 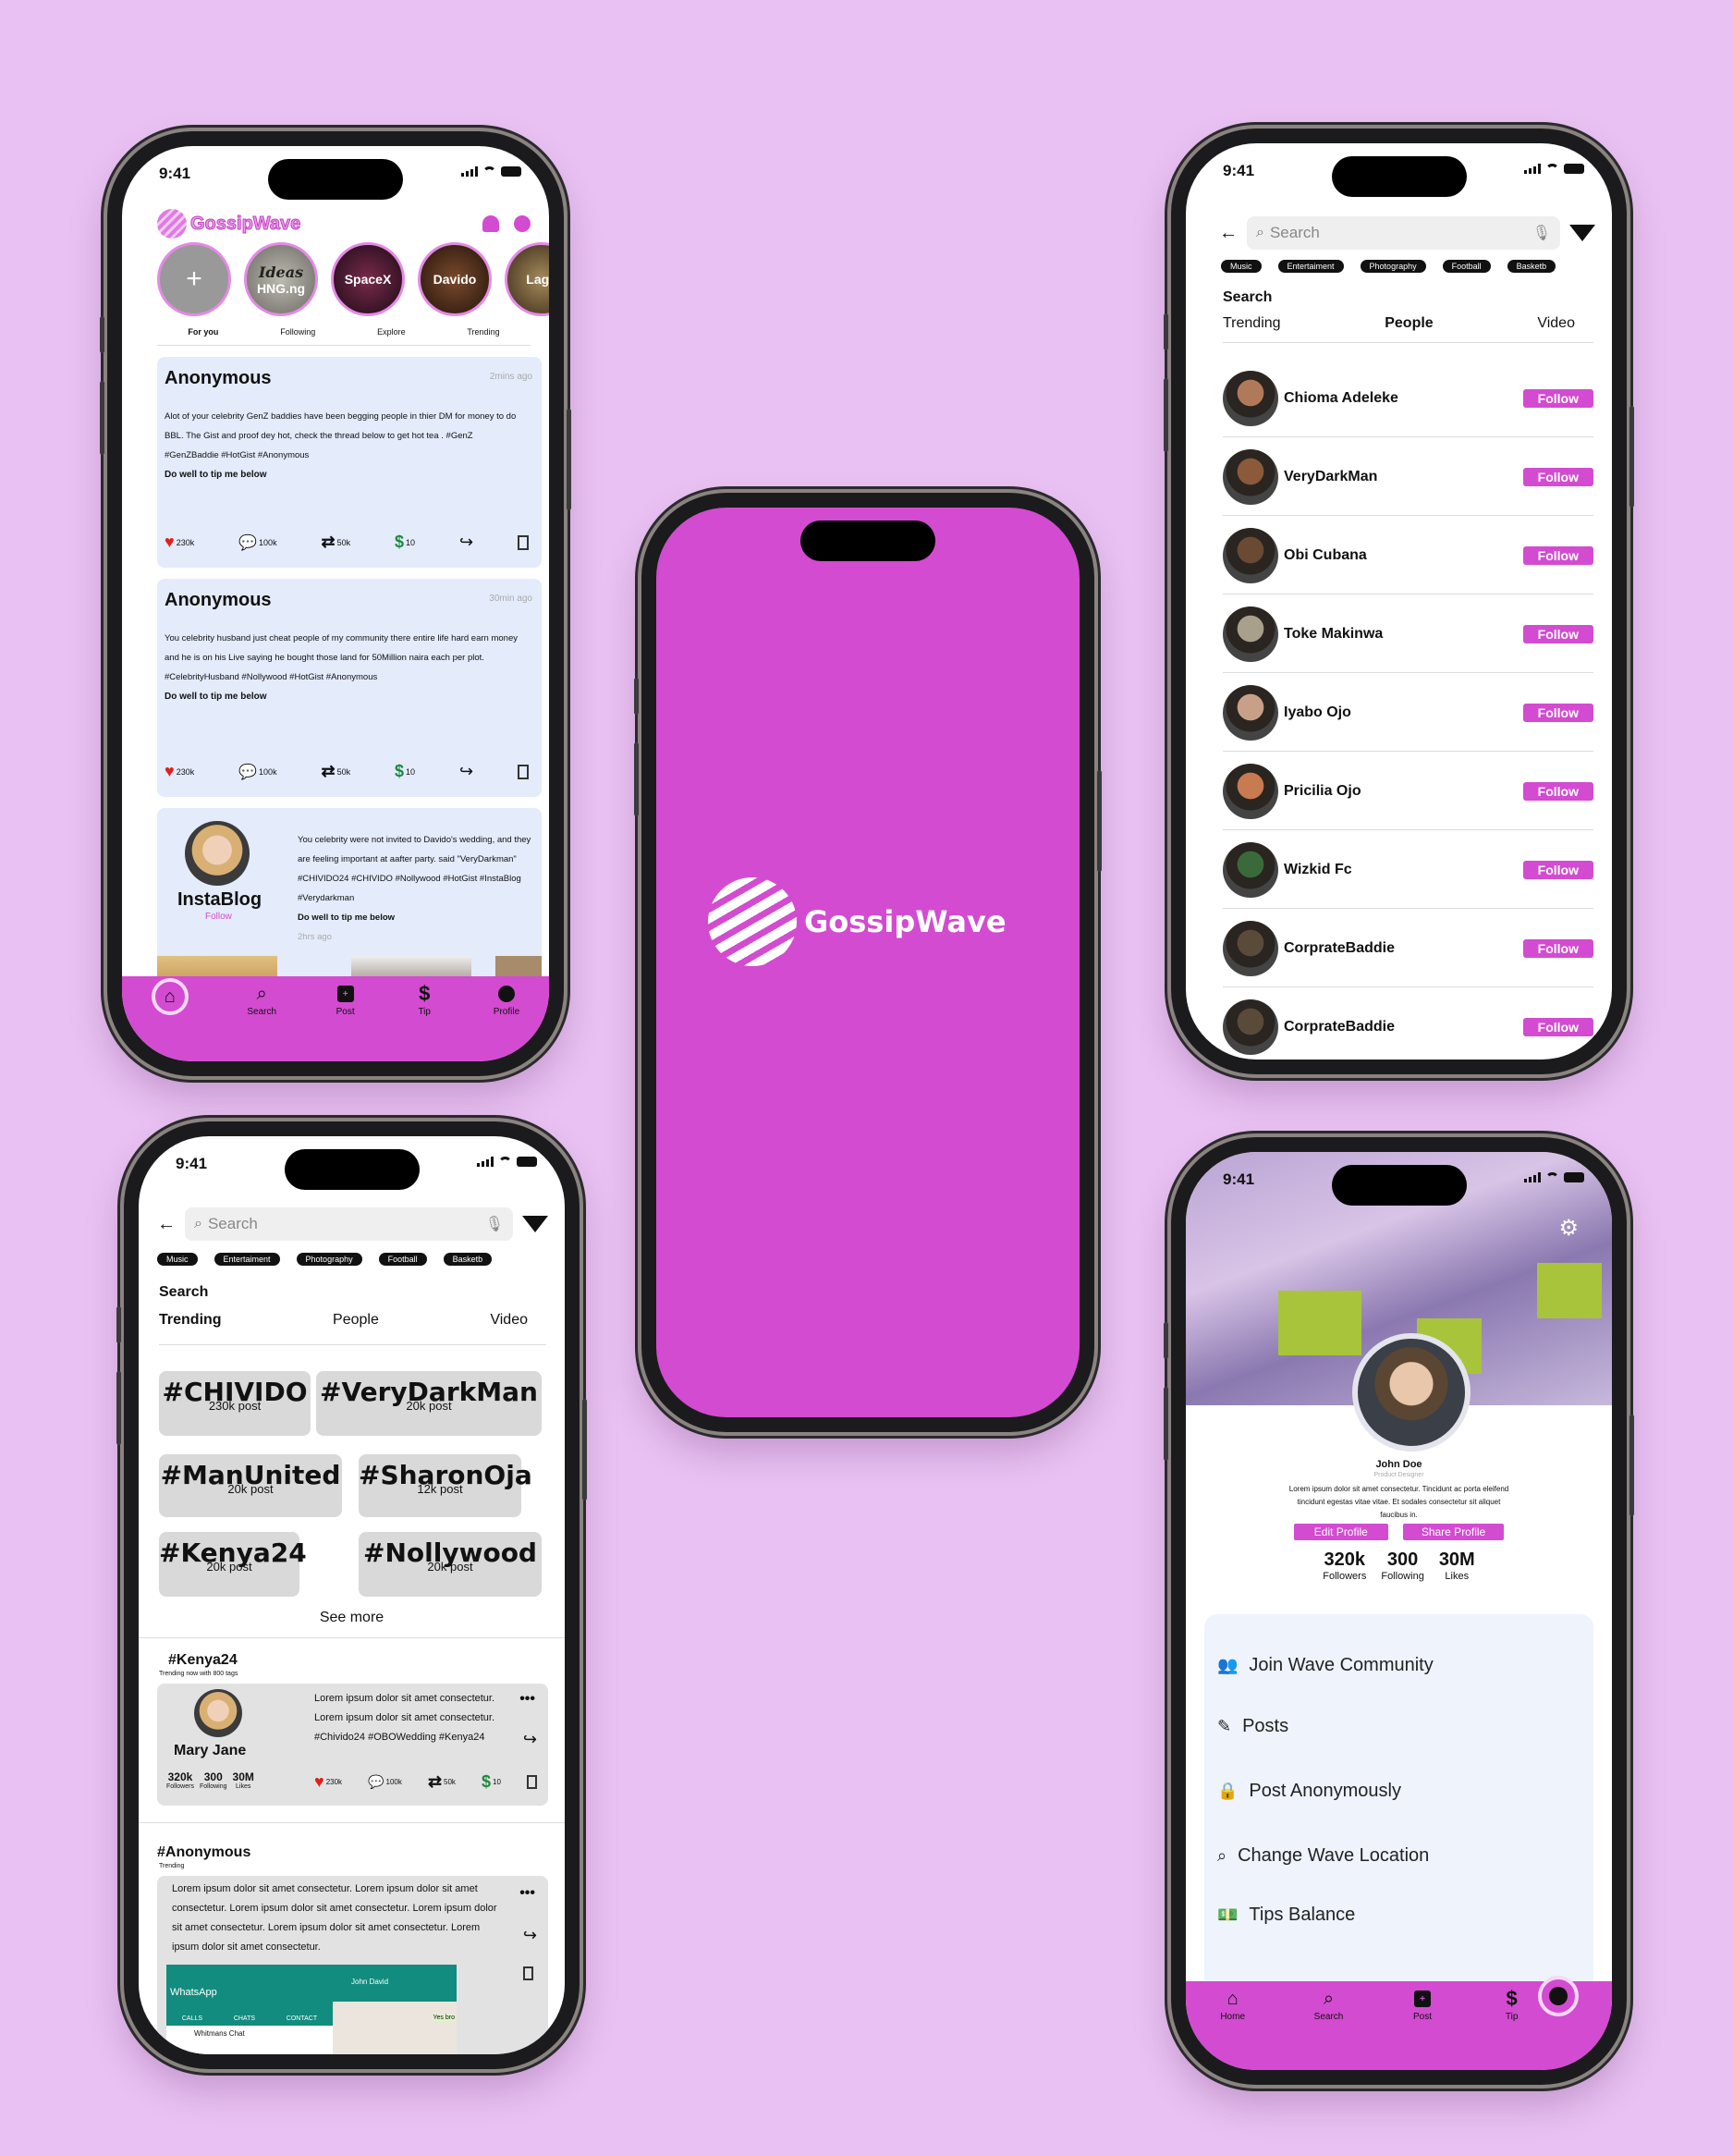 What do you see at coordinates (170, 1020) in the screenshot?
I see `nav-home: ⌂` at bounding box center [170, 1020].